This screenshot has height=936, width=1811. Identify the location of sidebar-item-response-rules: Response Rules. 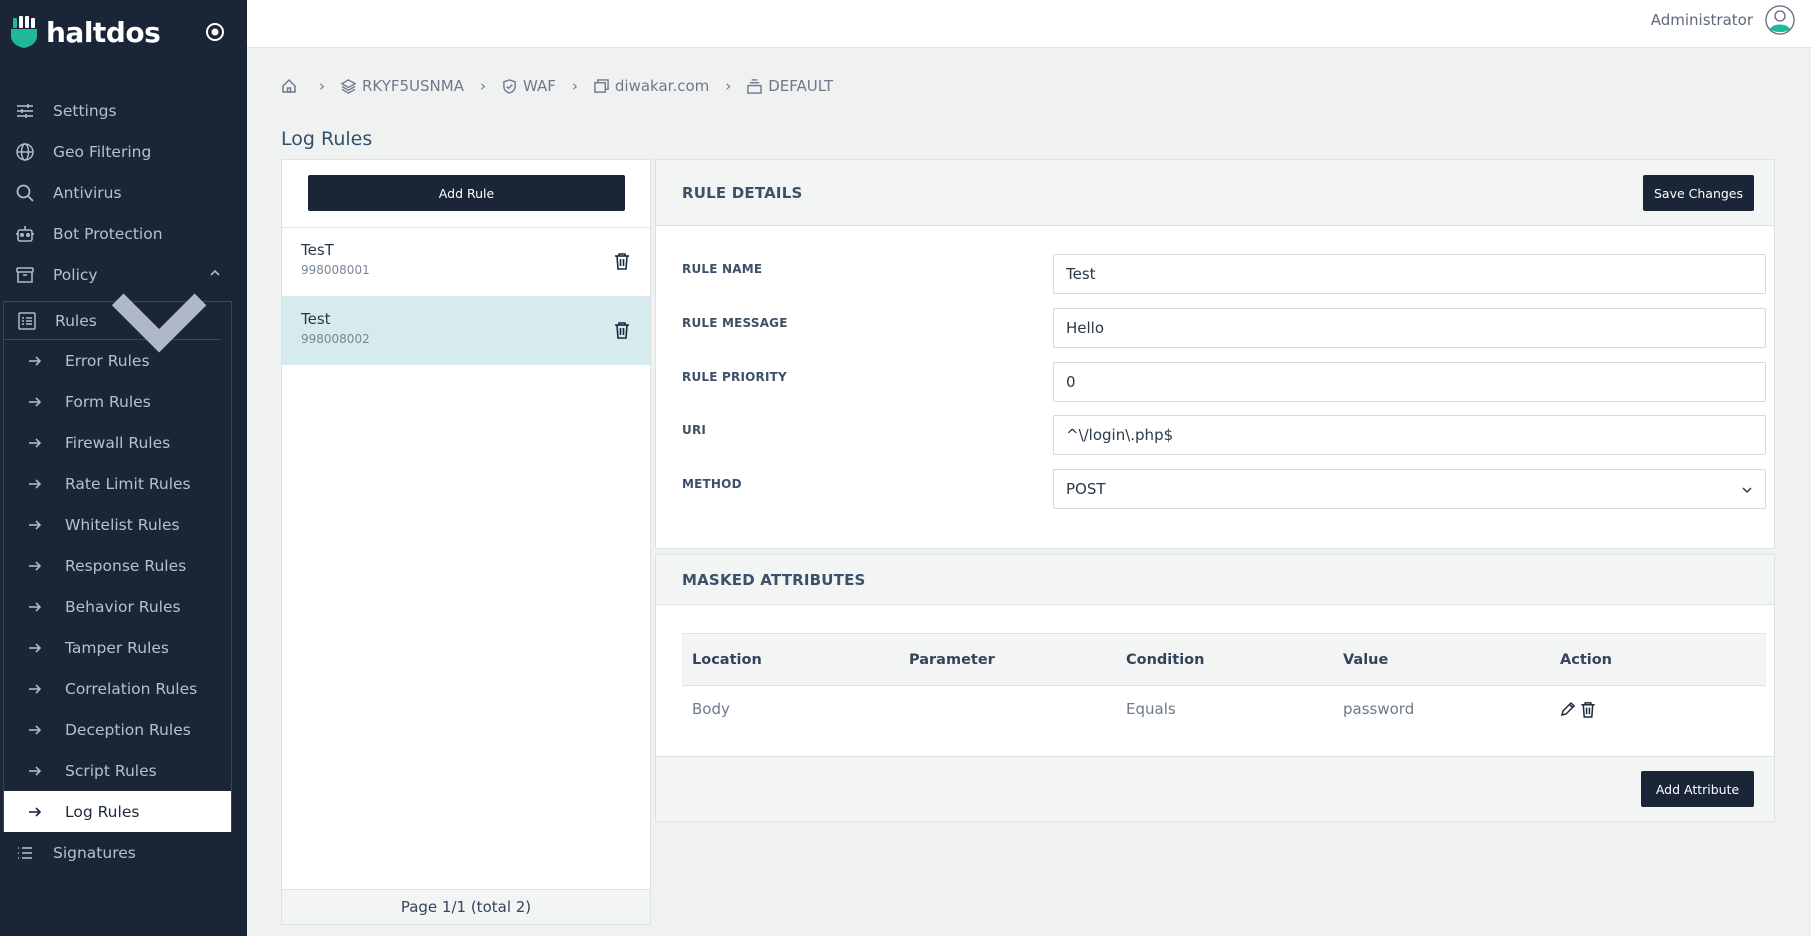
(117, 565).